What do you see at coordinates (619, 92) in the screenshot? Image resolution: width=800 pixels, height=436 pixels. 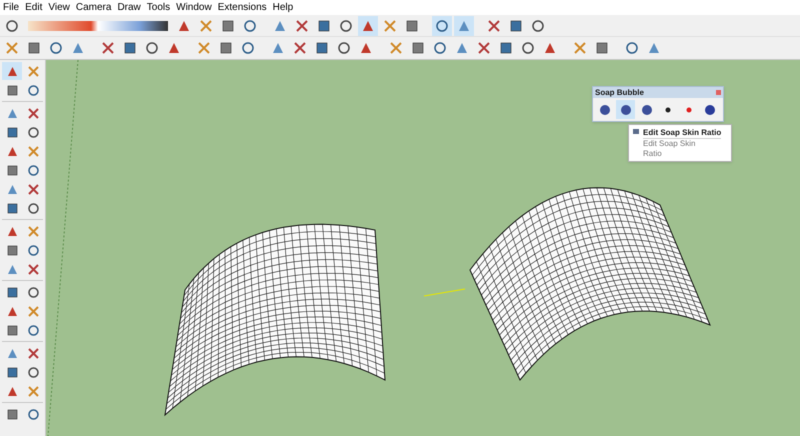 I see `toolbar-title: Soap Bubble` at bounding box center [619, 92].